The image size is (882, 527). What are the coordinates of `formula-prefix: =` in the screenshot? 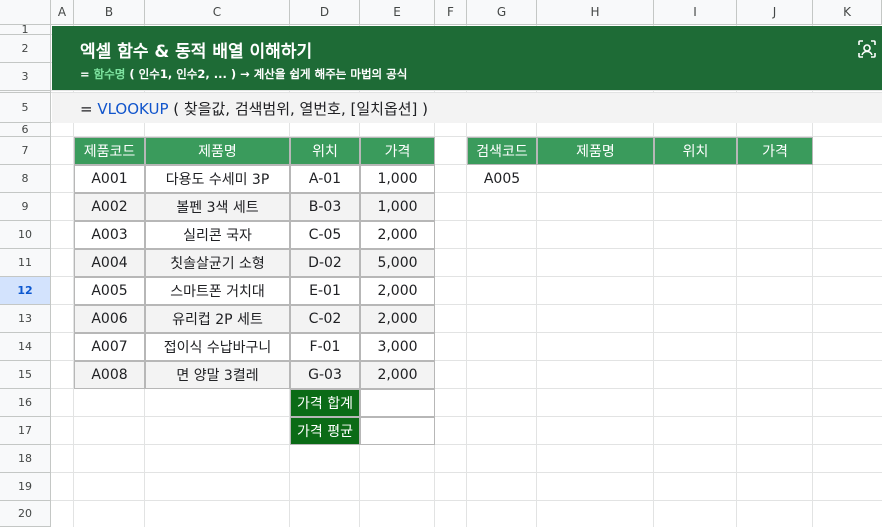 It's located at (89, 109).